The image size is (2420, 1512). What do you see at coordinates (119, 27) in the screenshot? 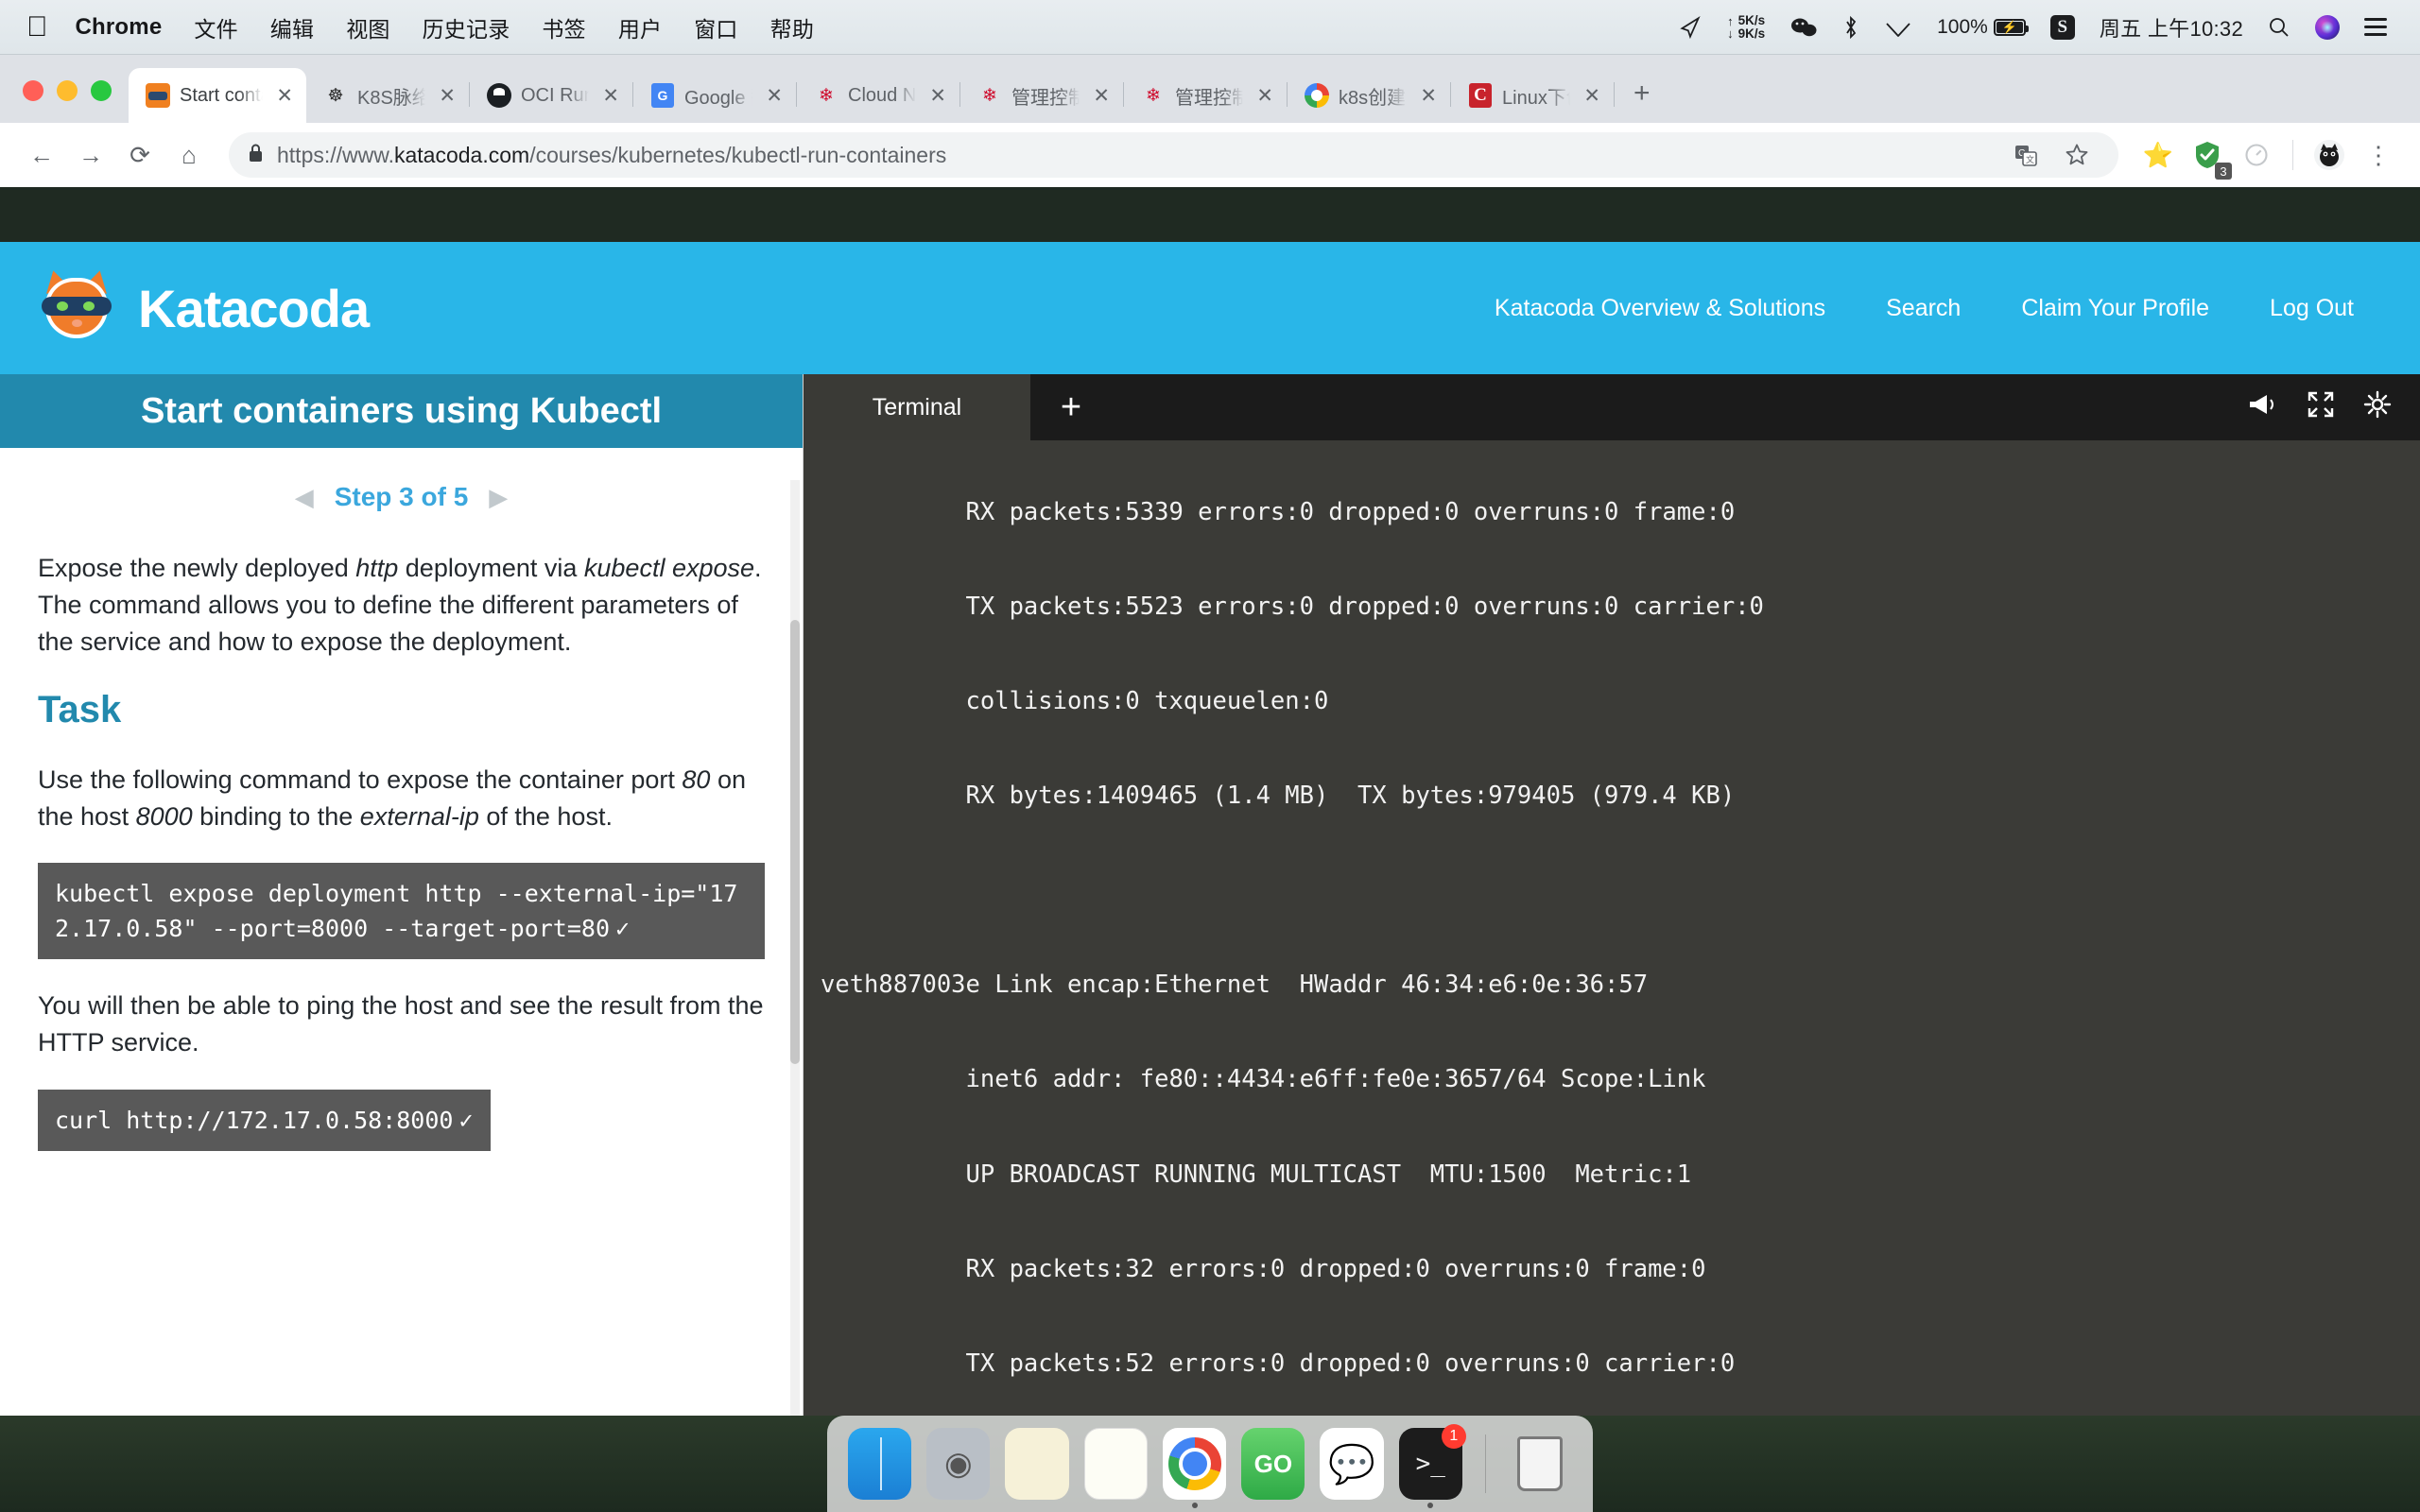
I see `menu-item-chrome: Chrome` at bounding box center [119, 27].